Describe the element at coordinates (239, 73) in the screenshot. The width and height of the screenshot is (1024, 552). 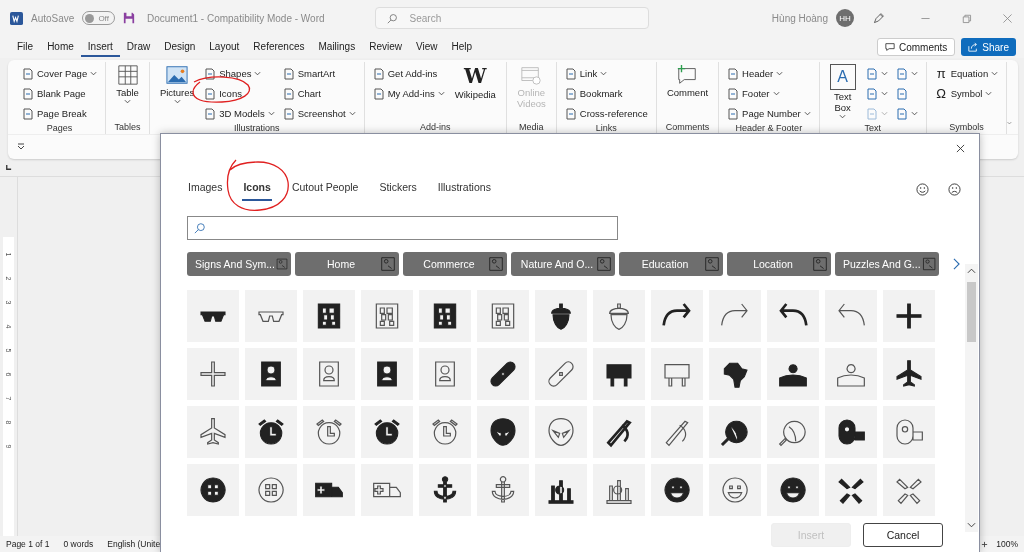
I see `ribbon-button: Shapes` at that location.